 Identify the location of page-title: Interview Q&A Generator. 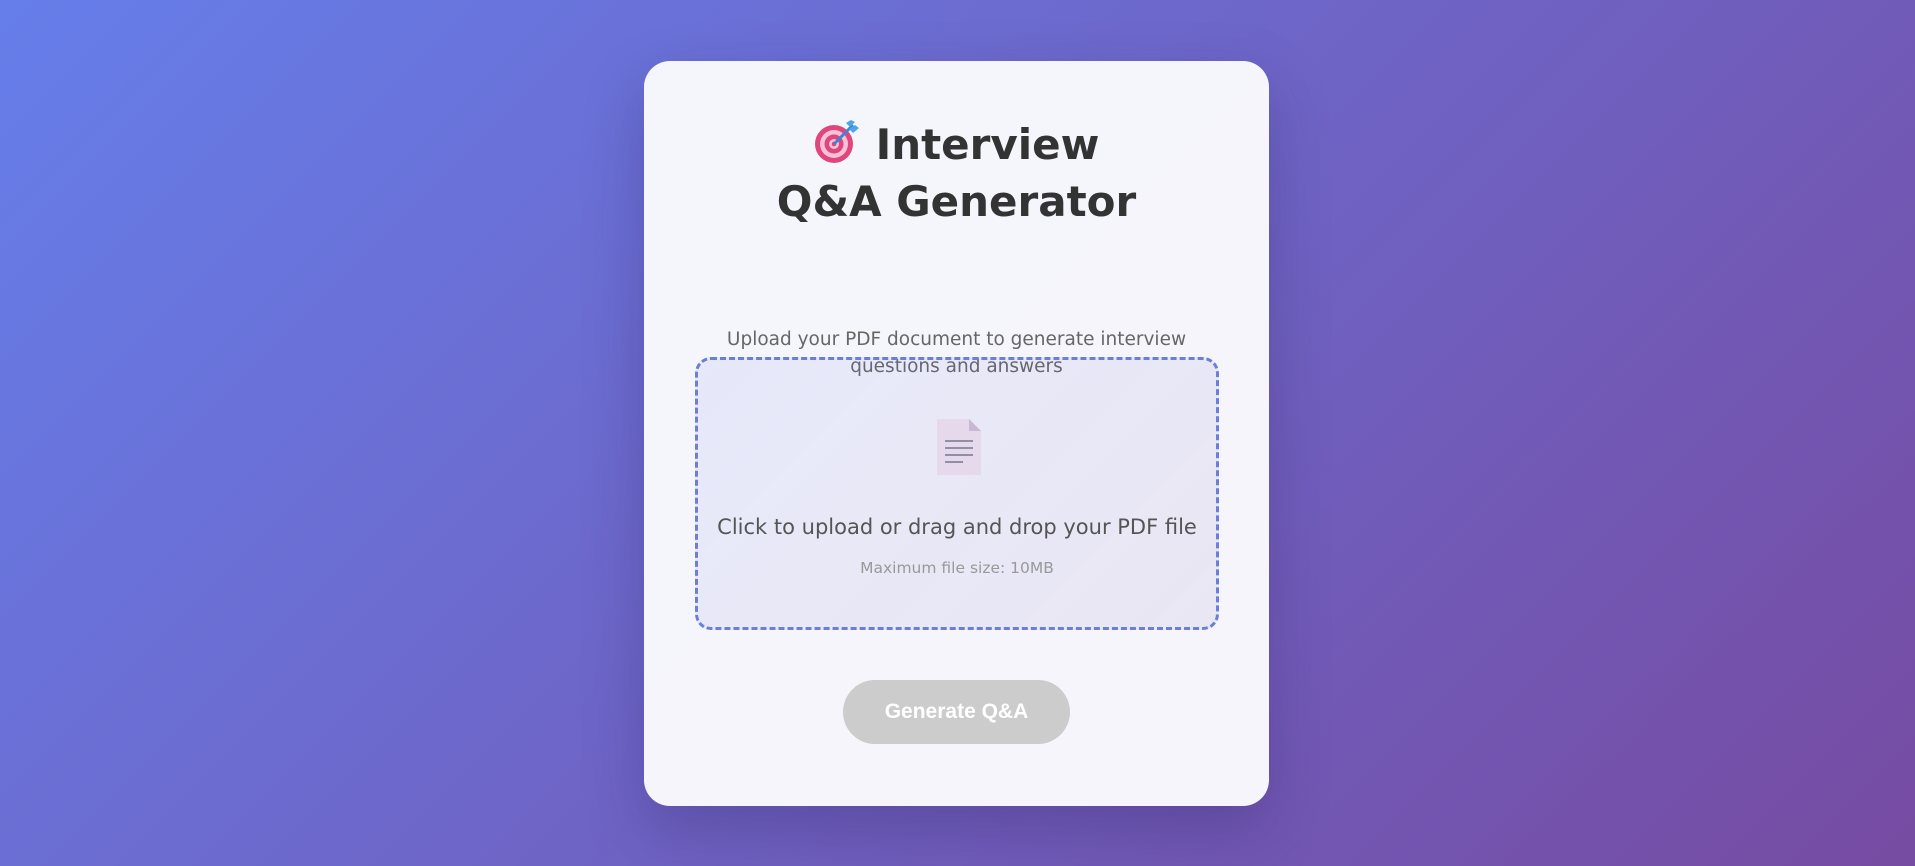
(956, 173).